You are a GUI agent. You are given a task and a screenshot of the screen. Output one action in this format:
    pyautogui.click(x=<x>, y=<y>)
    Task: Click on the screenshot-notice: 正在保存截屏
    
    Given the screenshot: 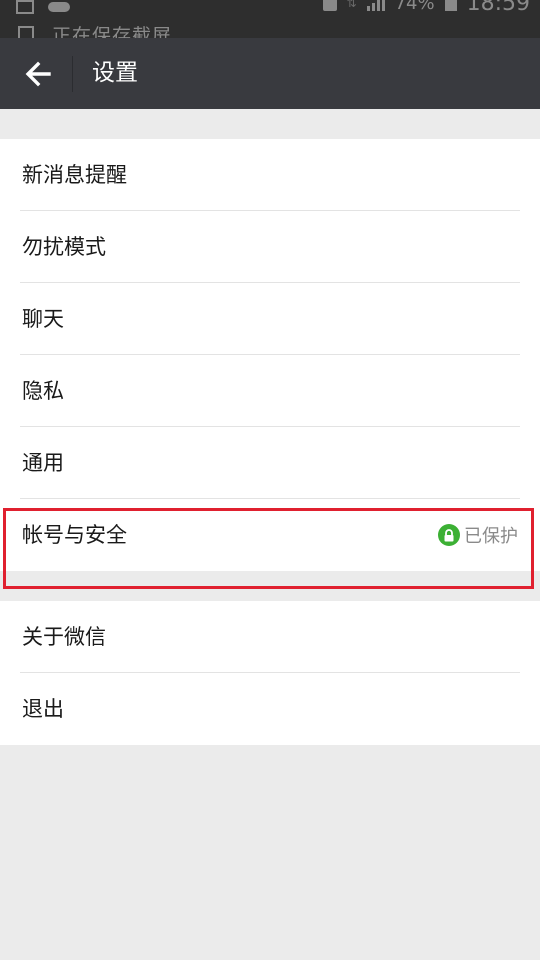 What is the action you would take?
    pyautogui.click(x=112, y=31)
    